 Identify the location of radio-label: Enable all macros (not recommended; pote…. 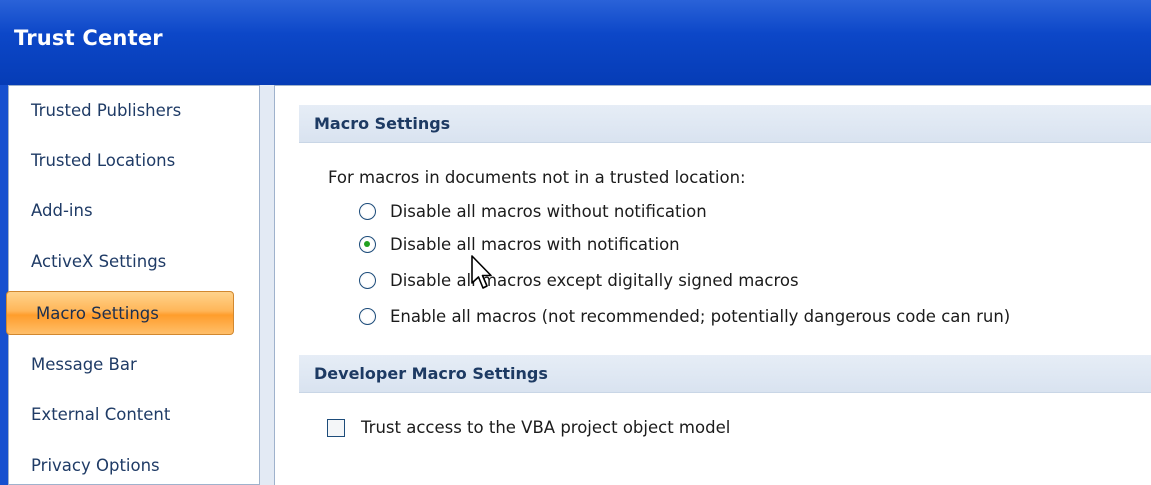
(700, 316).